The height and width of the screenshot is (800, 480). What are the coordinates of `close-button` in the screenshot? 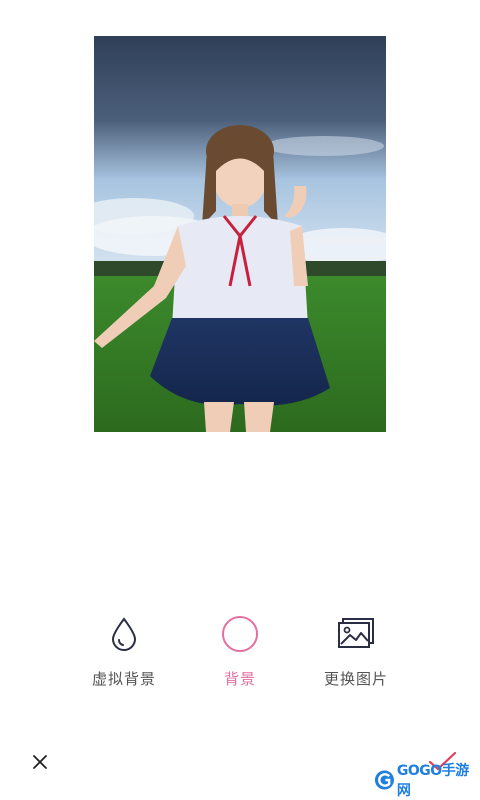 It's located at (40, 762).